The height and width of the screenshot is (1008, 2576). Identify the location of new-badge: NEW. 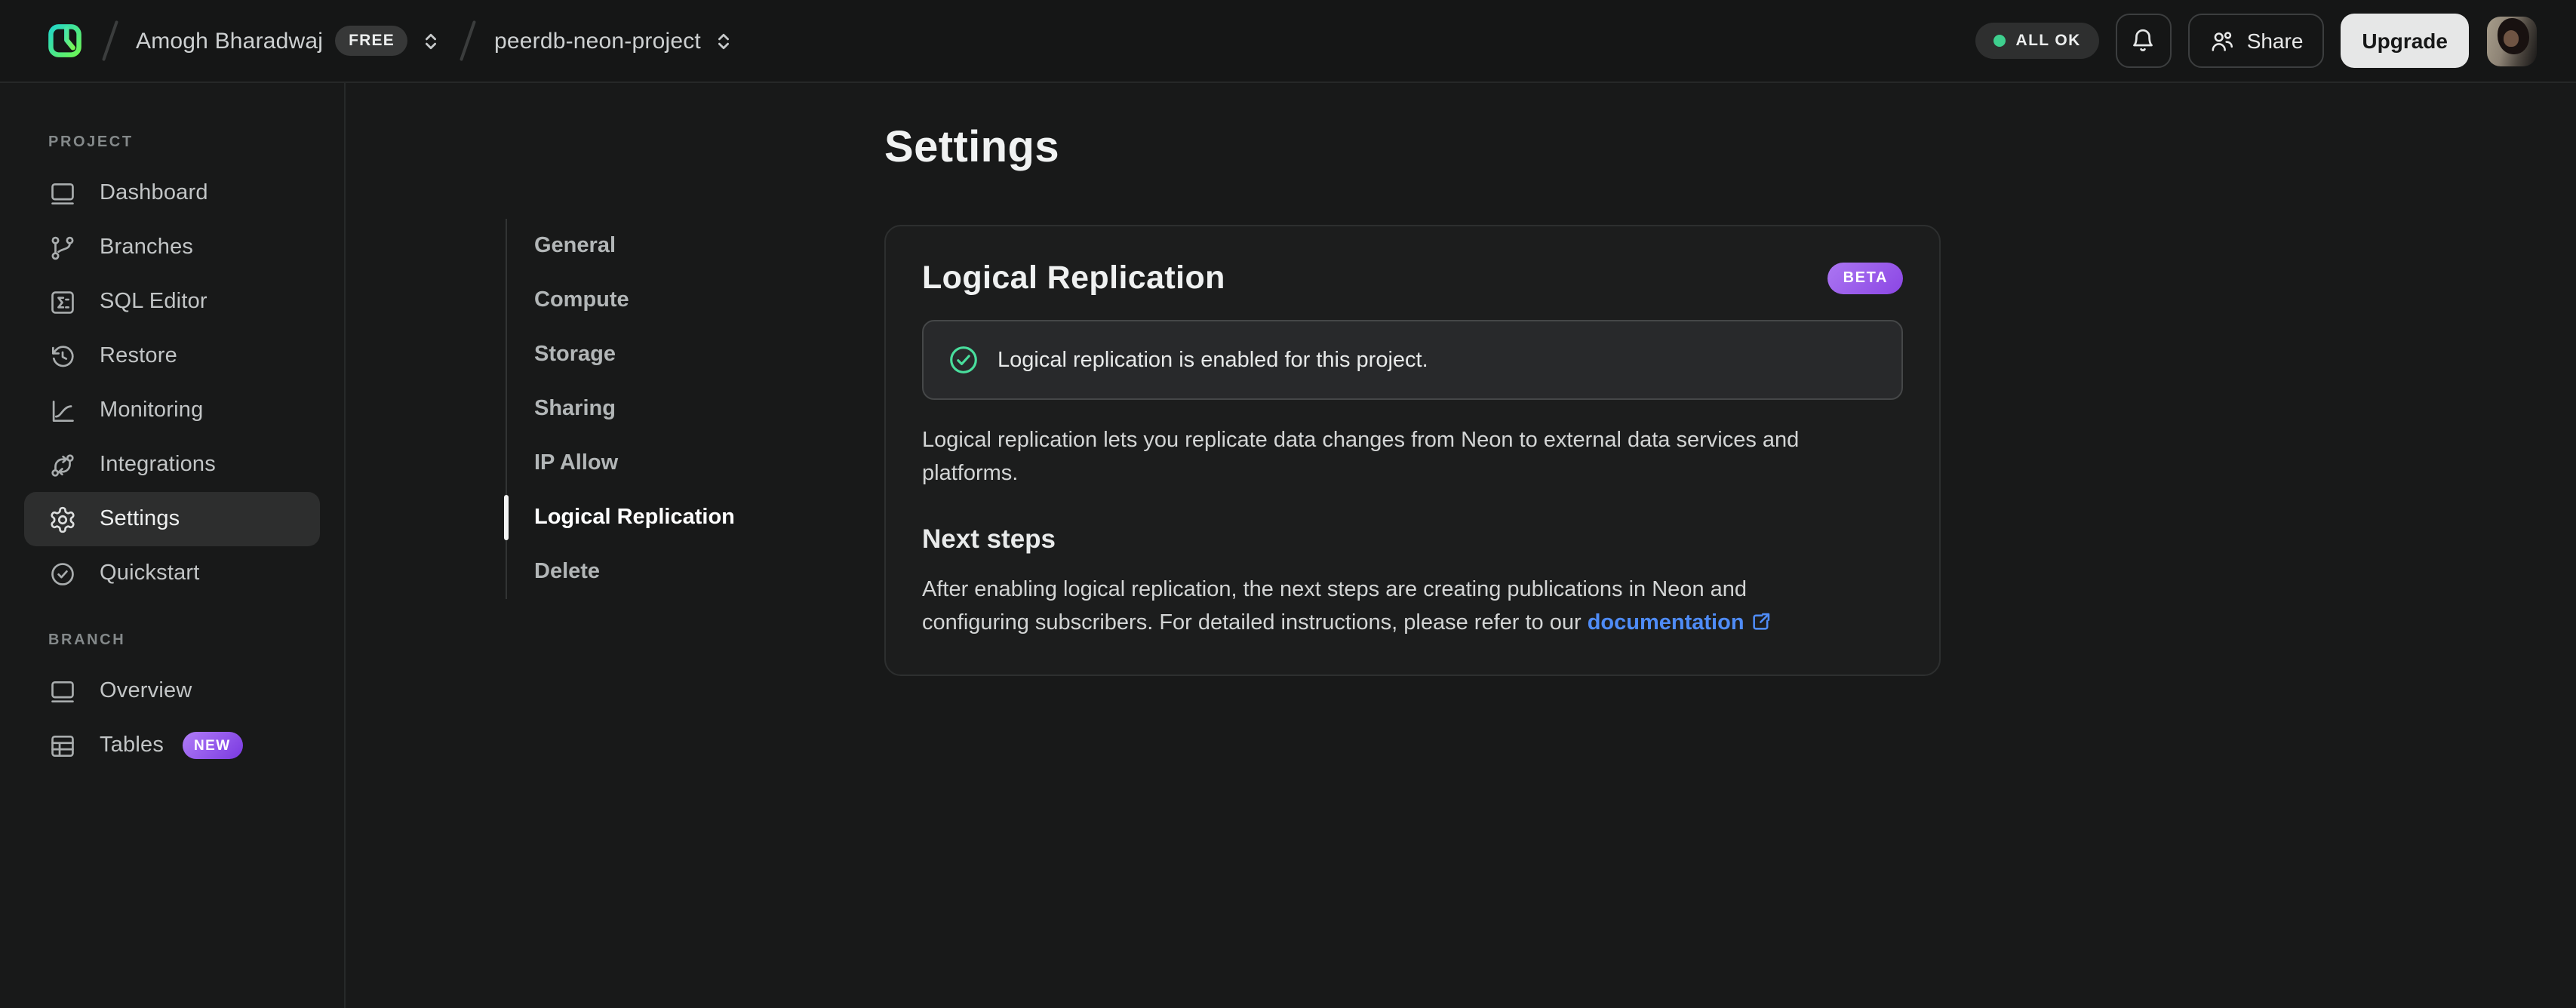
(212, 745).